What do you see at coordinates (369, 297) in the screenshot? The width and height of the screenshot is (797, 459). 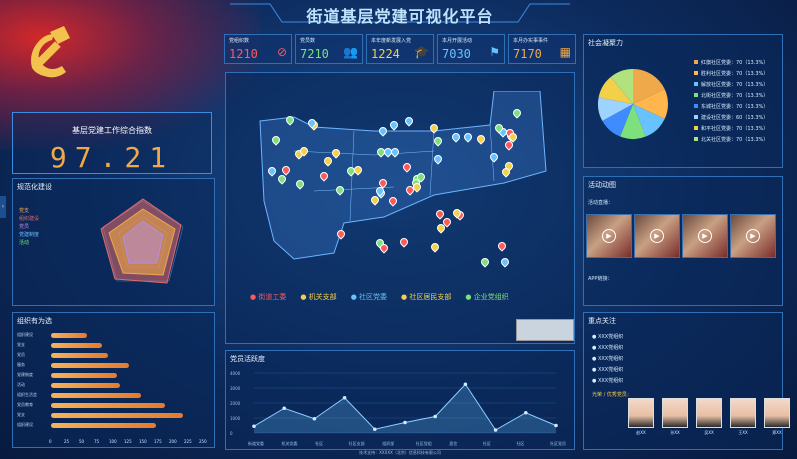 I see `map-legend-item: ● 社区党委` at bounding box center [369, 297].